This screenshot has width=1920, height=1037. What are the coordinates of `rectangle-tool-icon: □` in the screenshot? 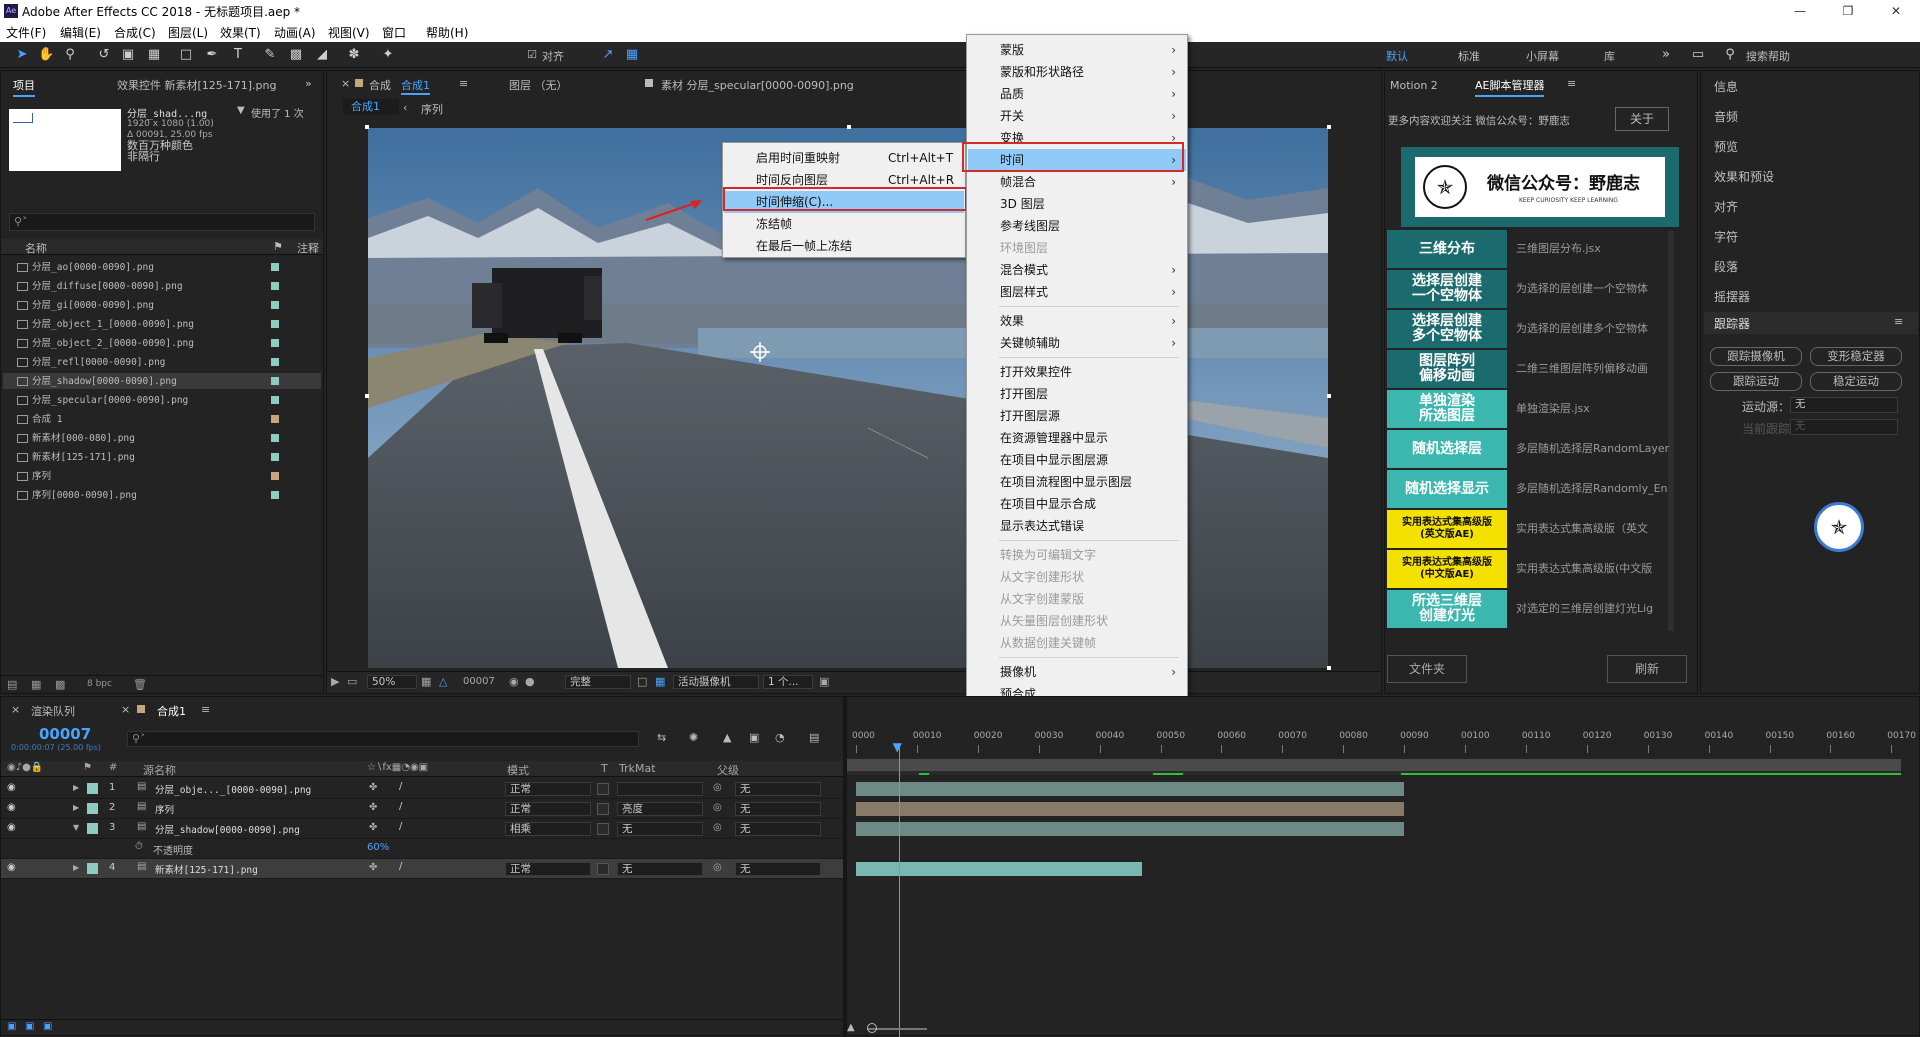 It's located at (186, 55).